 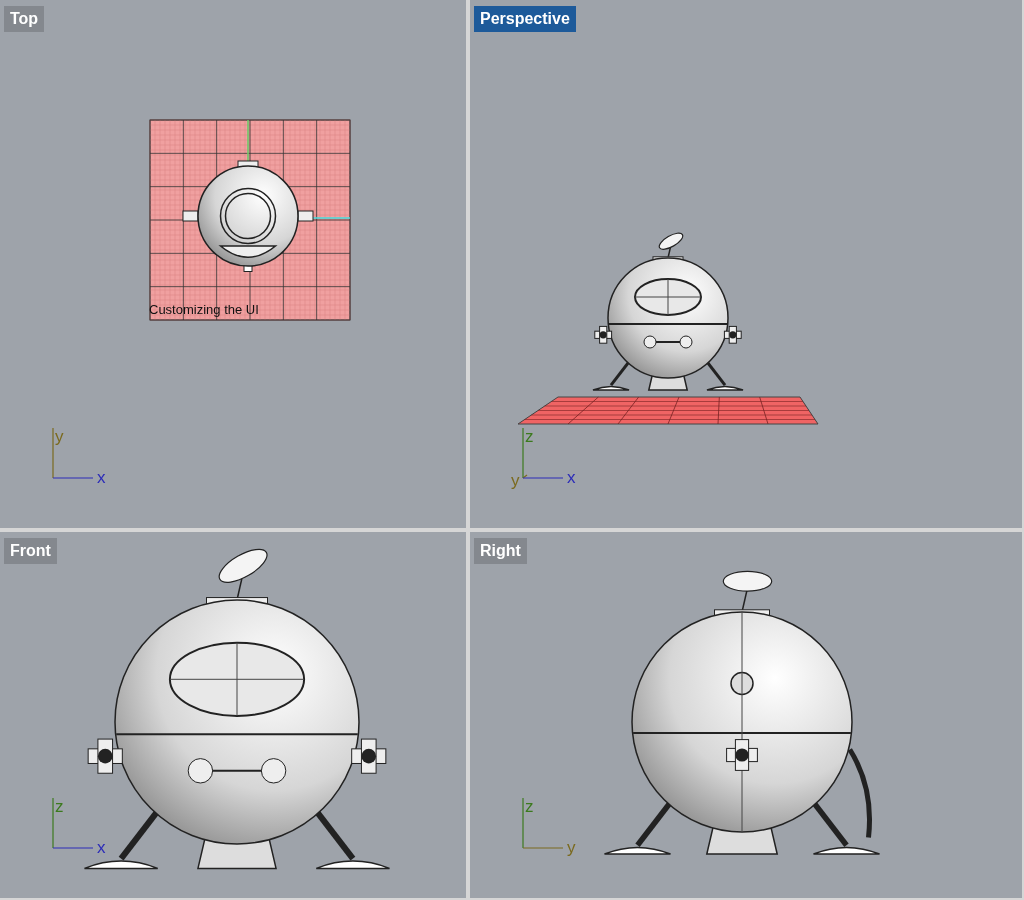 What do you see at coordinates (24, 19) in the screenshot?
I see `viewport-tab: Top` at bounding box center [24, 19].